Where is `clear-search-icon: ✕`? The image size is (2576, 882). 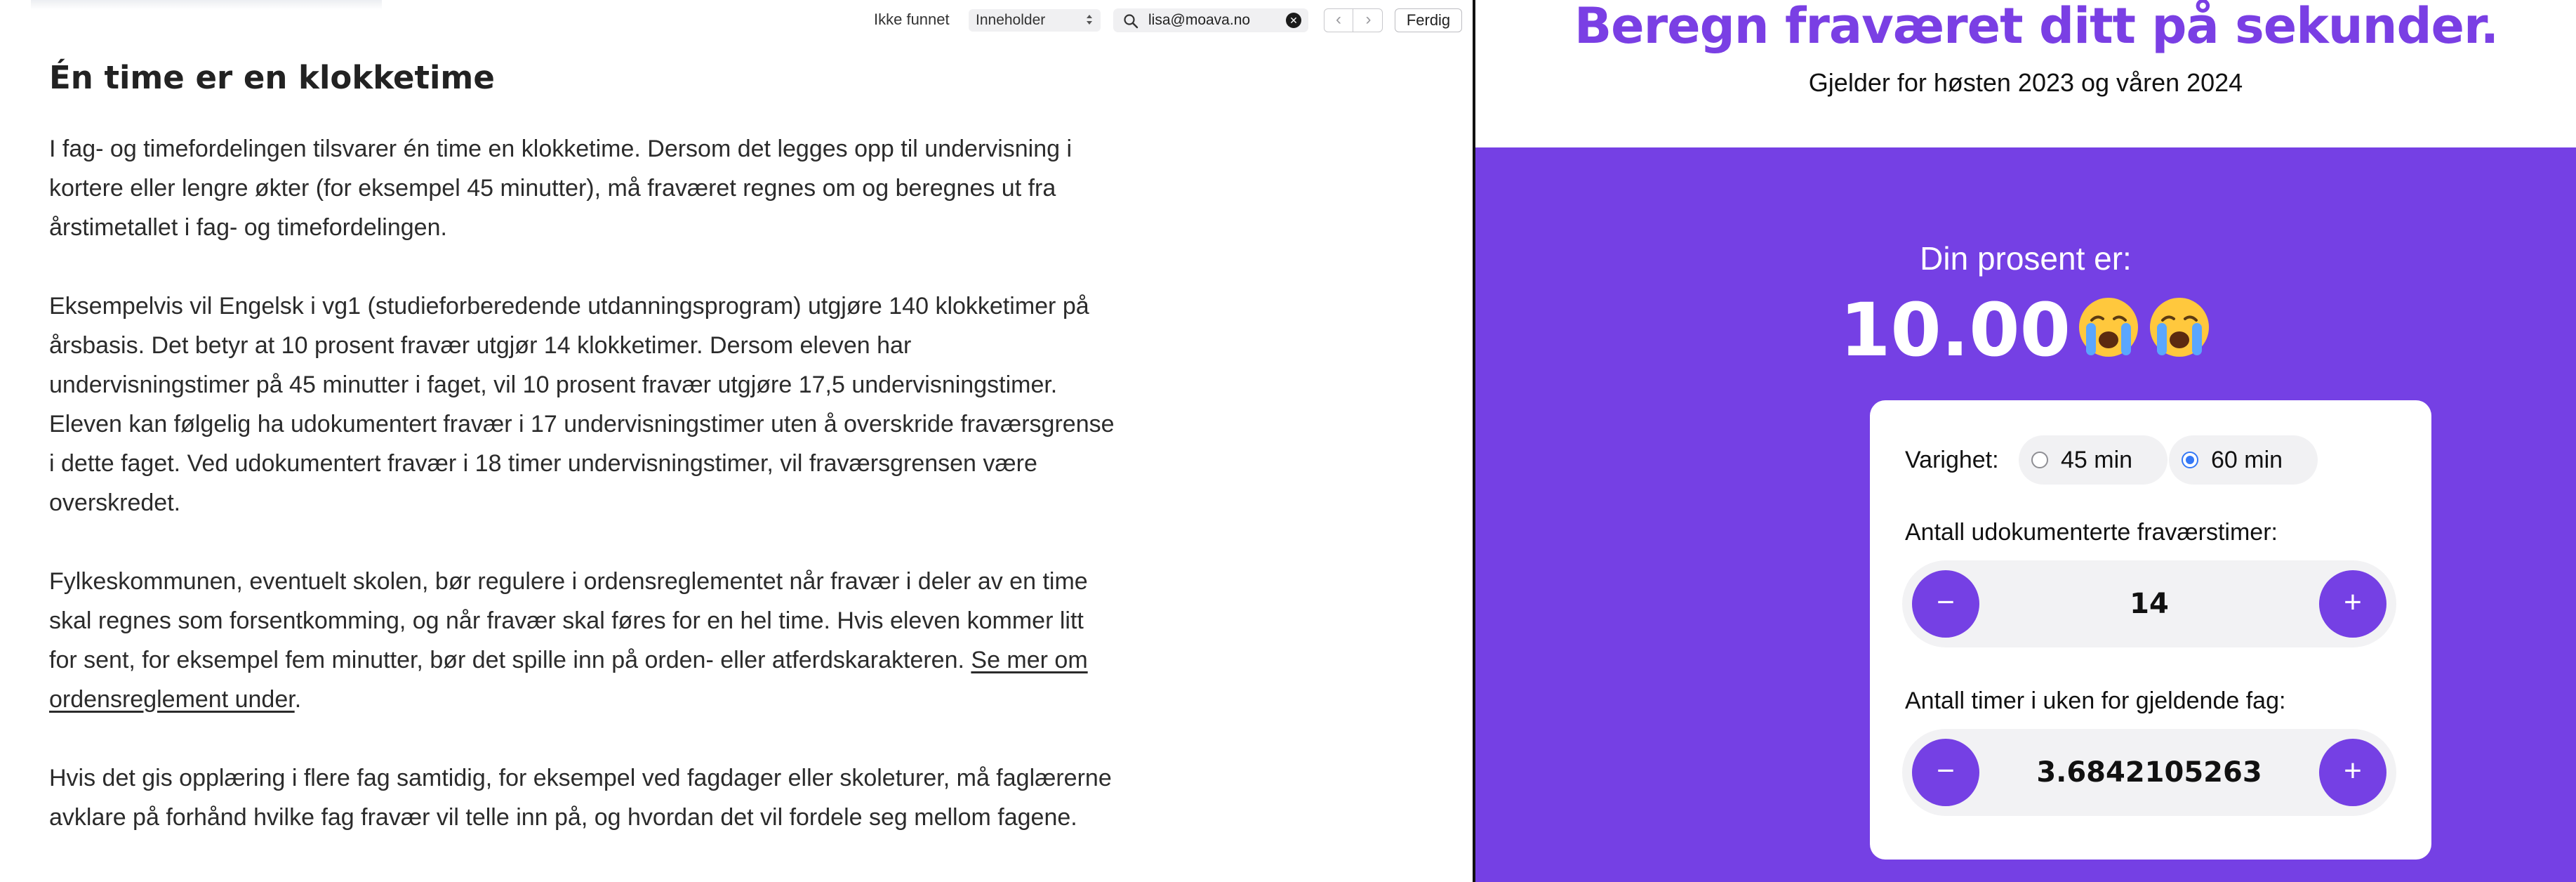
clear-search-icon: ✕ is located at coordinates (1293, 20).